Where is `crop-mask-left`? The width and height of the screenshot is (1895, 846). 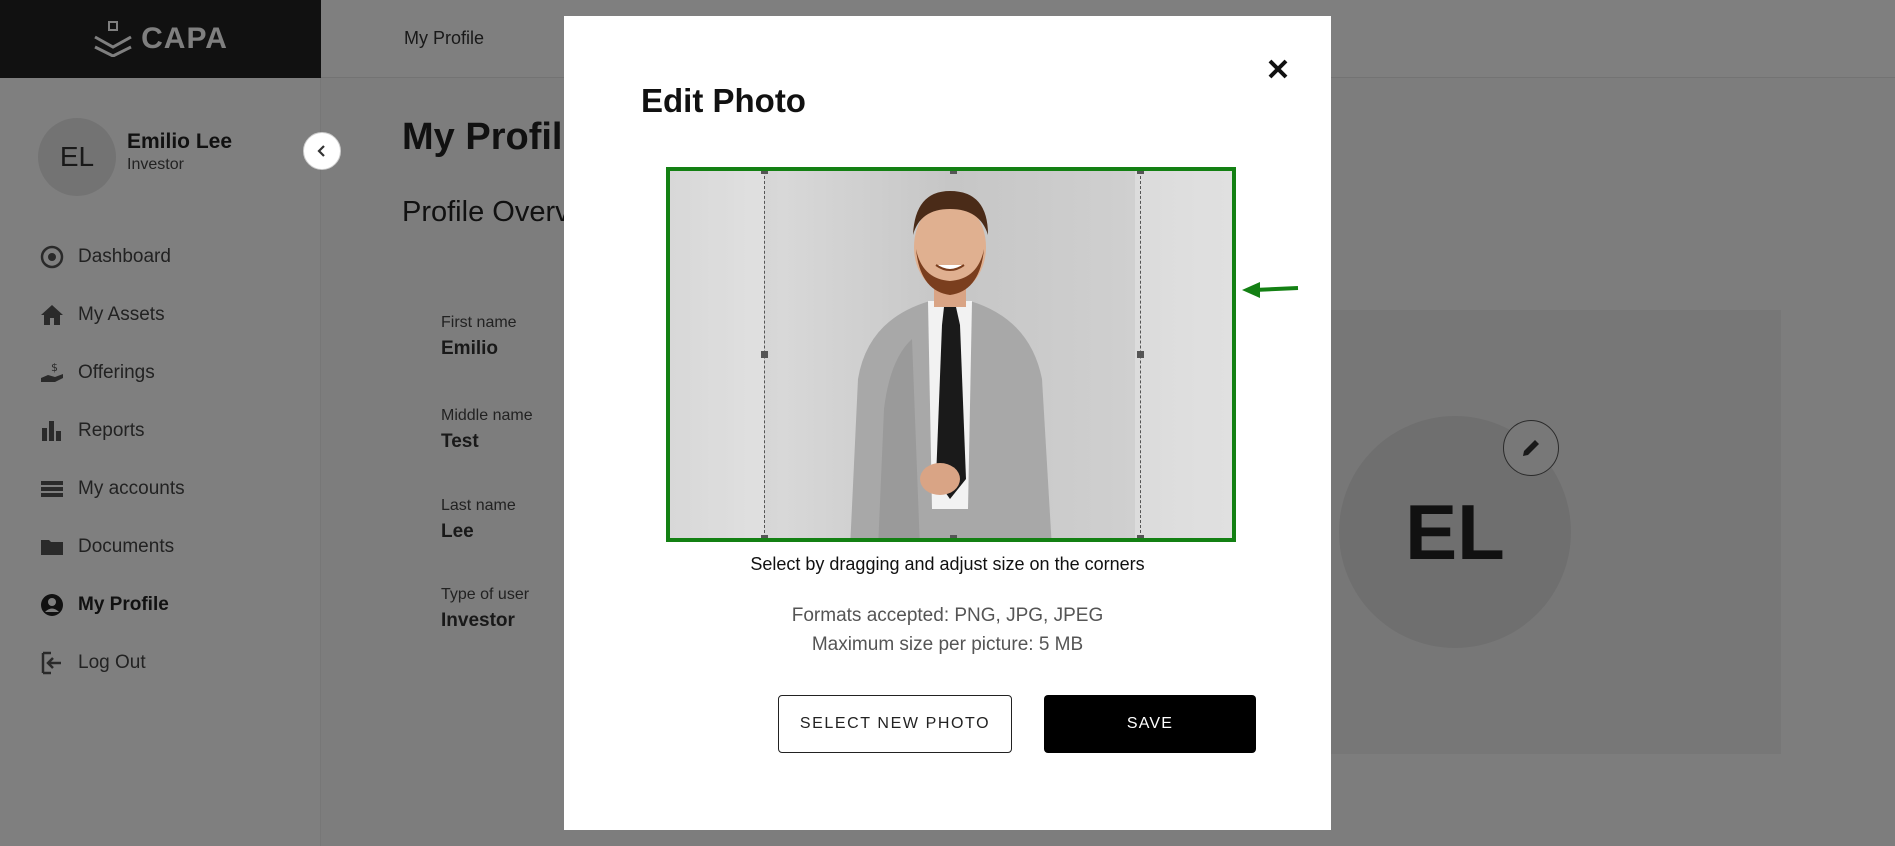
crop-mask-left is located at coordinates (717, 354).